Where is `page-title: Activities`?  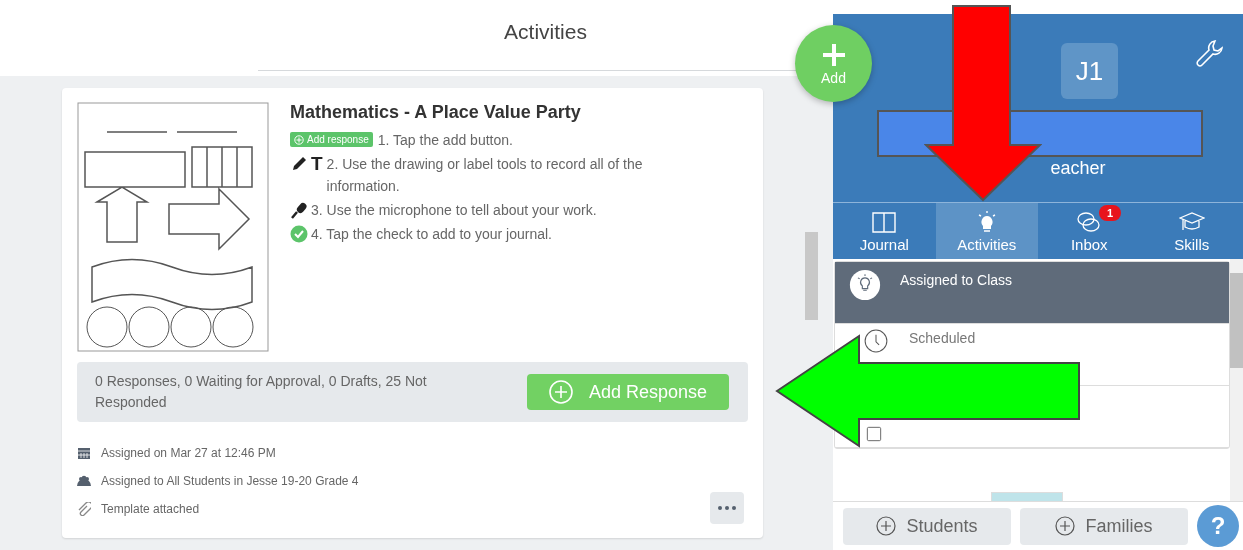 page-title: Activities is located at coordinates (545, 32).